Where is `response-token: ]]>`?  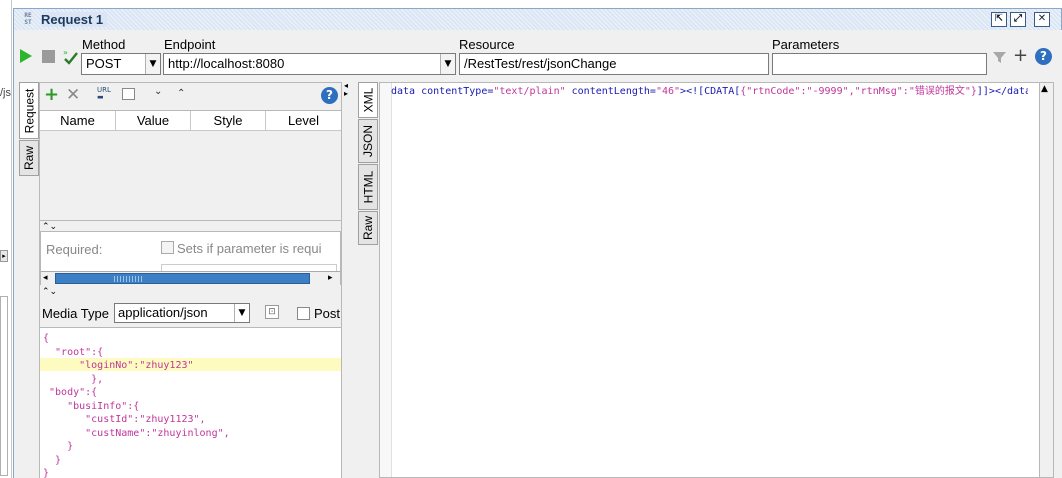
response-token: ]]> is located at coordinates (985, 91).